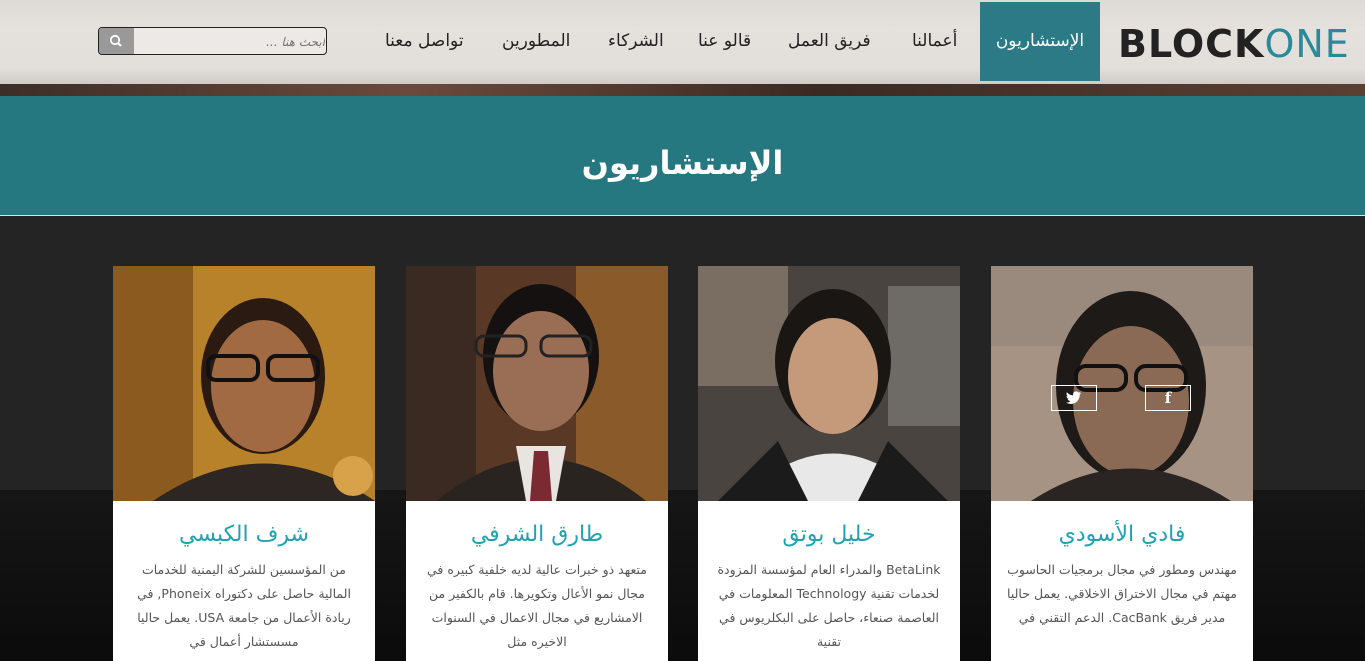 The image size is (1365, 661). I want to click on nav-label: الإستشاريون, so click(1040, 41).